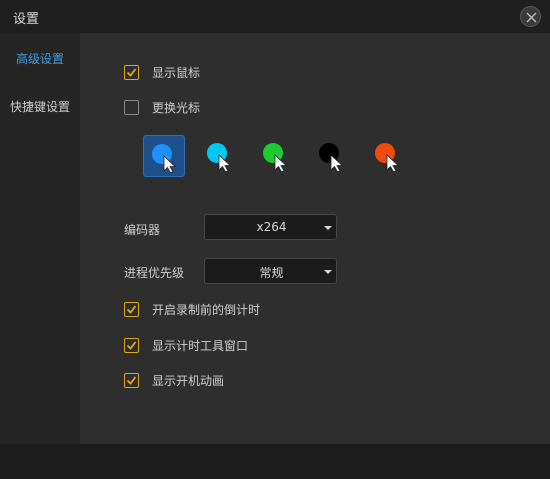 The image size is (550, 479). I want to click on encoder-value: x264, so click(271, 227).